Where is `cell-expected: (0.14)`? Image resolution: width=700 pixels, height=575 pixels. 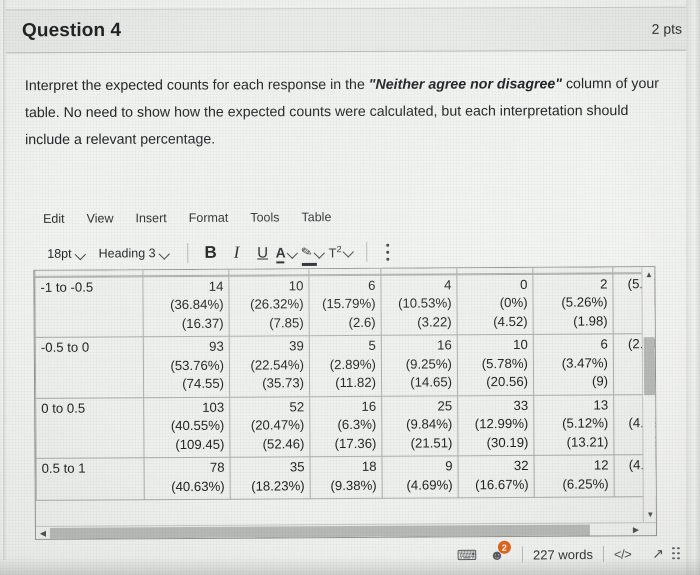
cell-expected: (0.14) is located at coordinates (344, 270).